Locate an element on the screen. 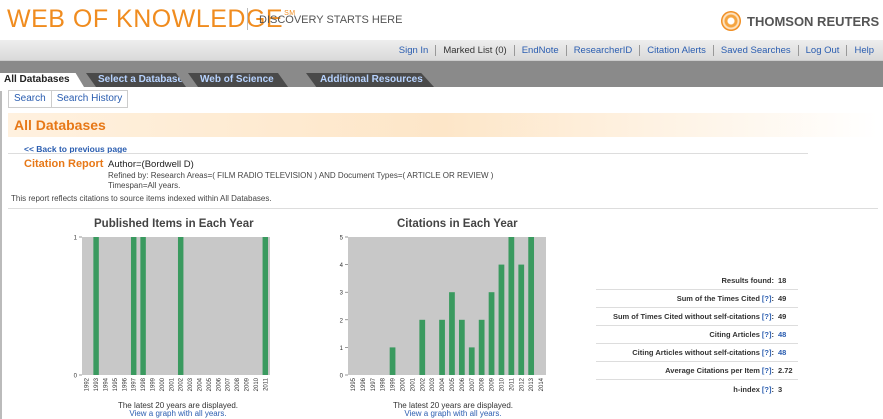 Image resolution: width=883 pixels, height=419 pixels. left-border is located at coordinates (1, 255).